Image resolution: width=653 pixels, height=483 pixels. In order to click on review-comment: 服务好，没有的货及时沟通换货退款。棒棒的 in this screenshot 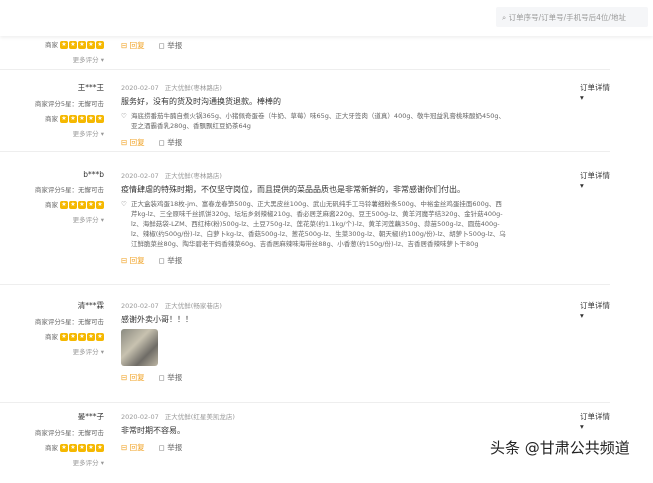, I will do `click(201, 101)`.